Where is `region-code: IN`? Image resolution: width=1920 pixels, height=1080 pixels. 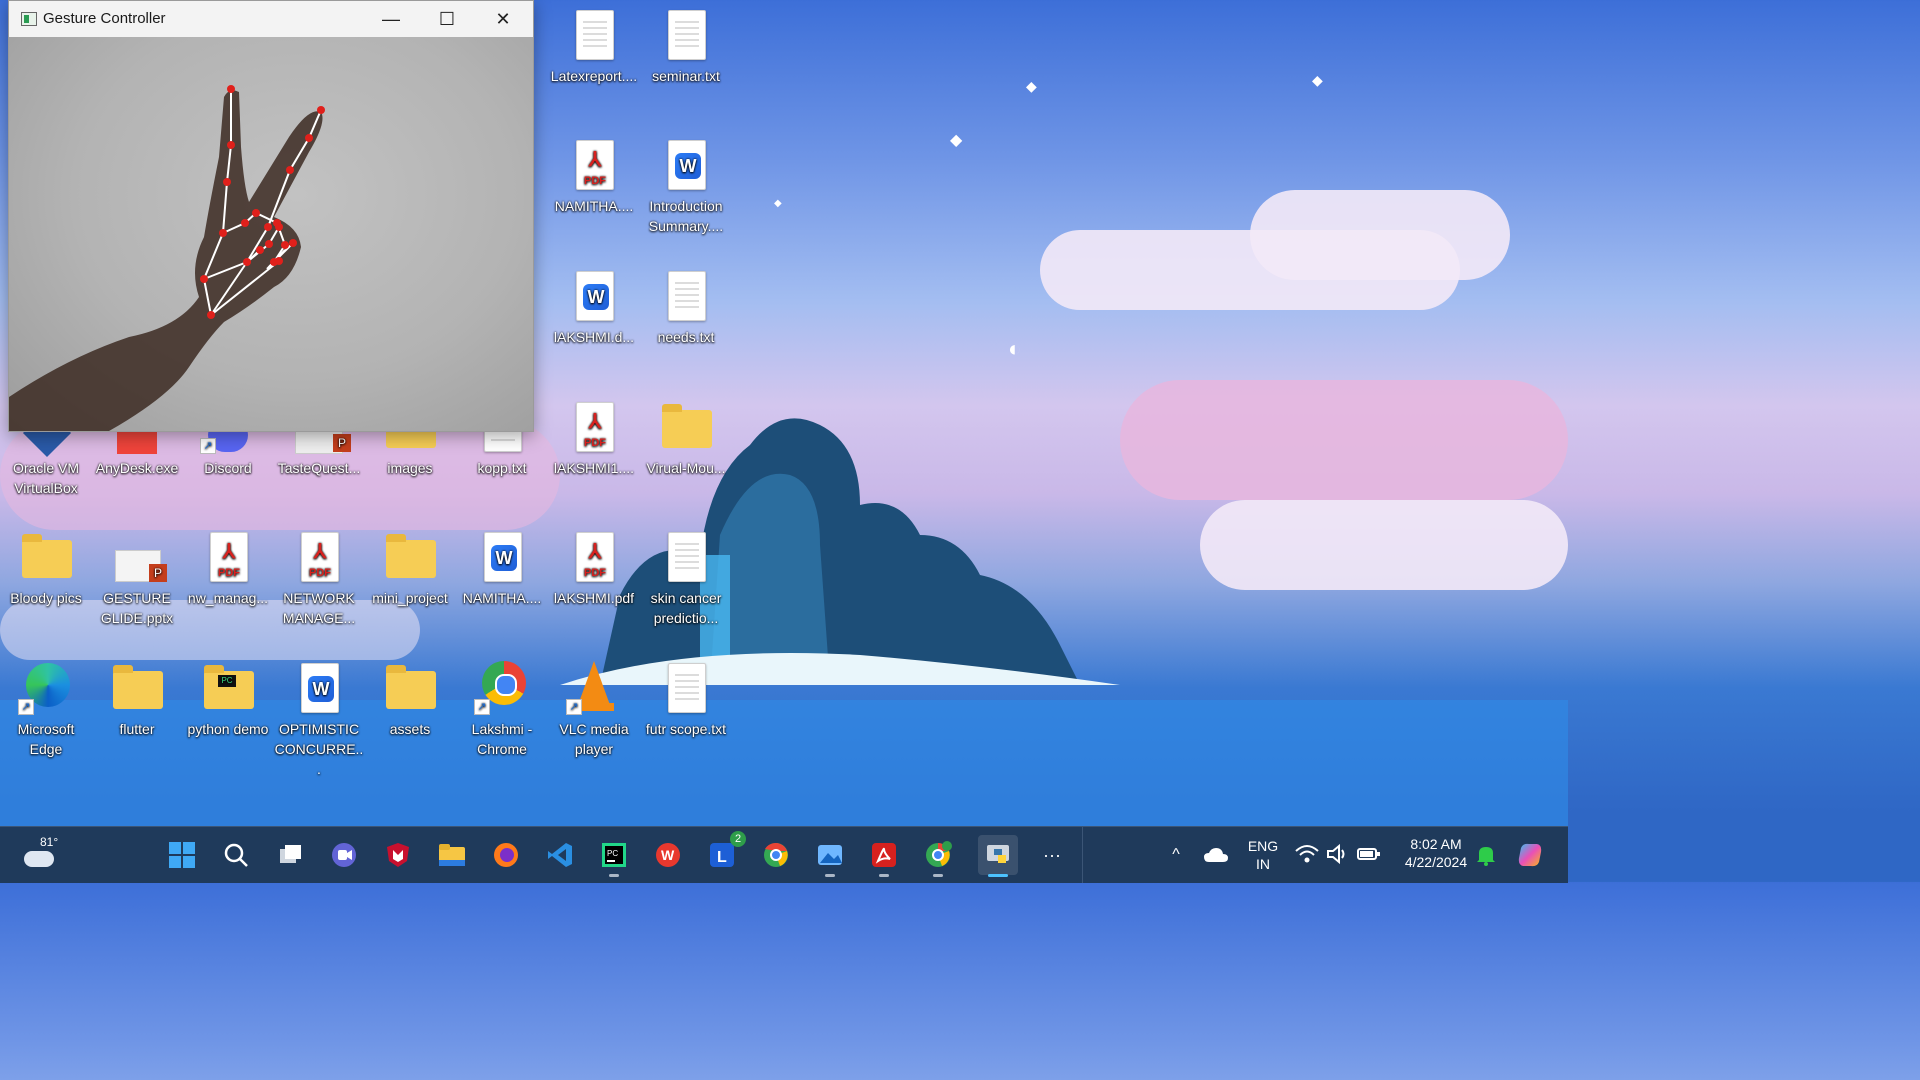 region-code: IN is located at coordinates (1263, 864).